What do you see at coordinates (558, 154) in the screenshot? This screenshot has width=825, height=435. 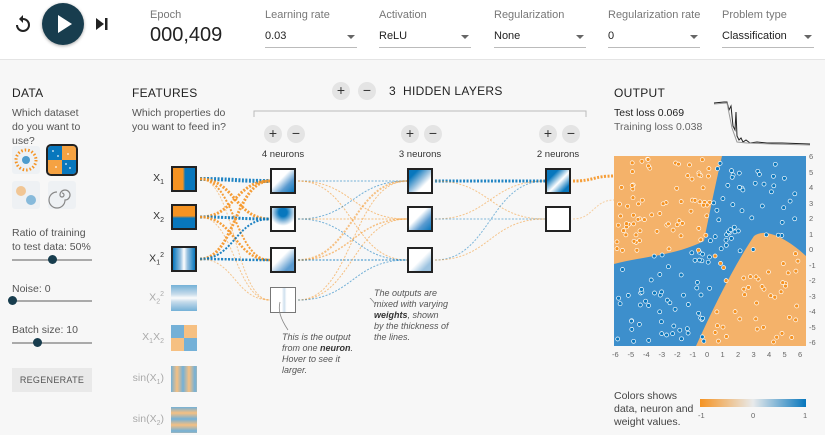 I see `neuron-count-2: 2 neurons` at bounding box center [558, 154].